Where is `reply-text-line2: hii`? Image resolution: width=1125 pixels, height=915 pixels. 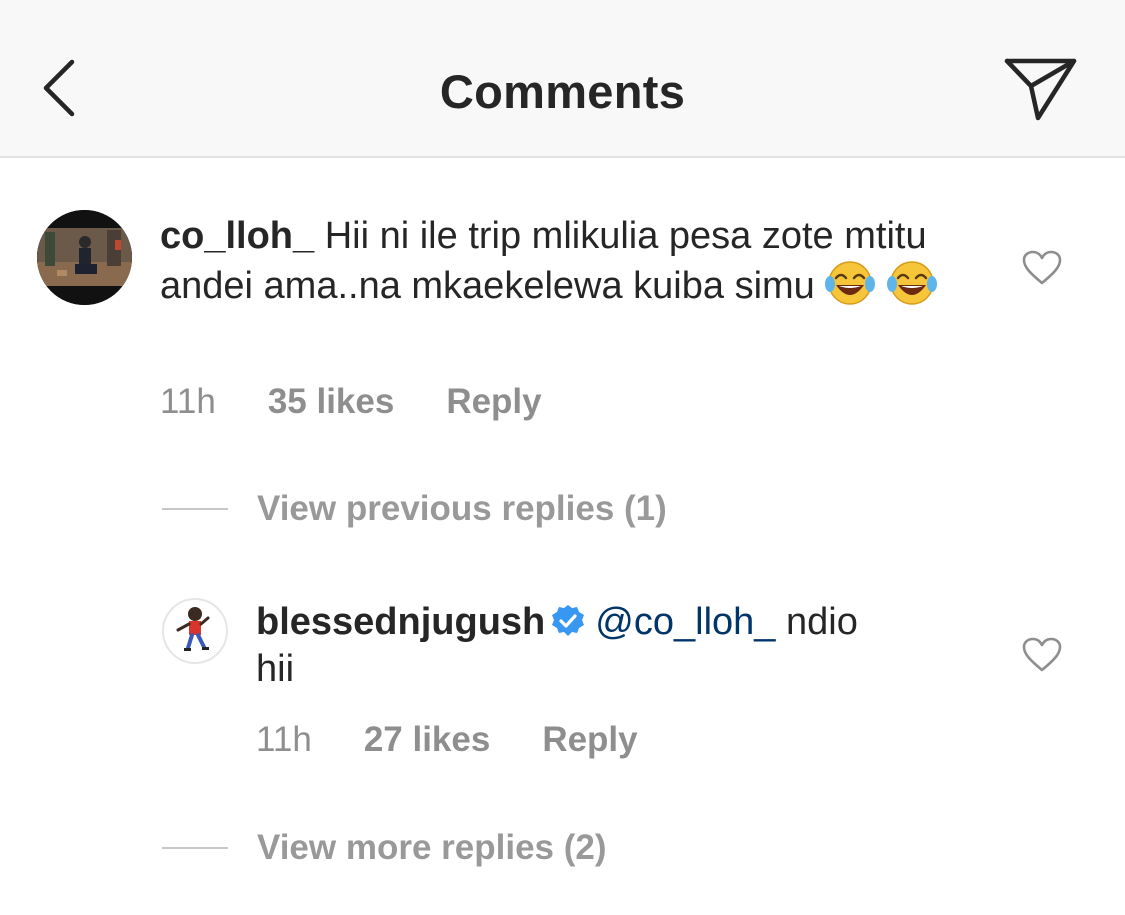
reply-text-line2: hii is located at coordinates (275, 669).